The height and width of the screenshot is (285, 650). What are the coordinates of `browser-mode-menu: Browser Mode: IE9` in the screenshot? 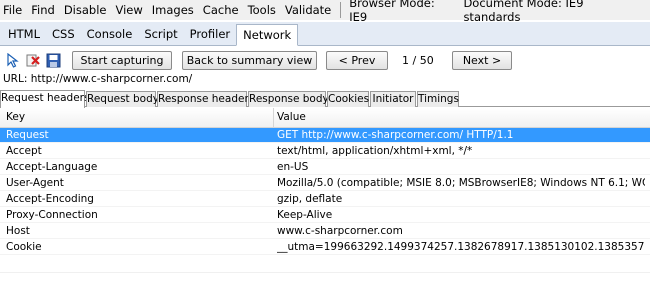 It's located at (401, 12).